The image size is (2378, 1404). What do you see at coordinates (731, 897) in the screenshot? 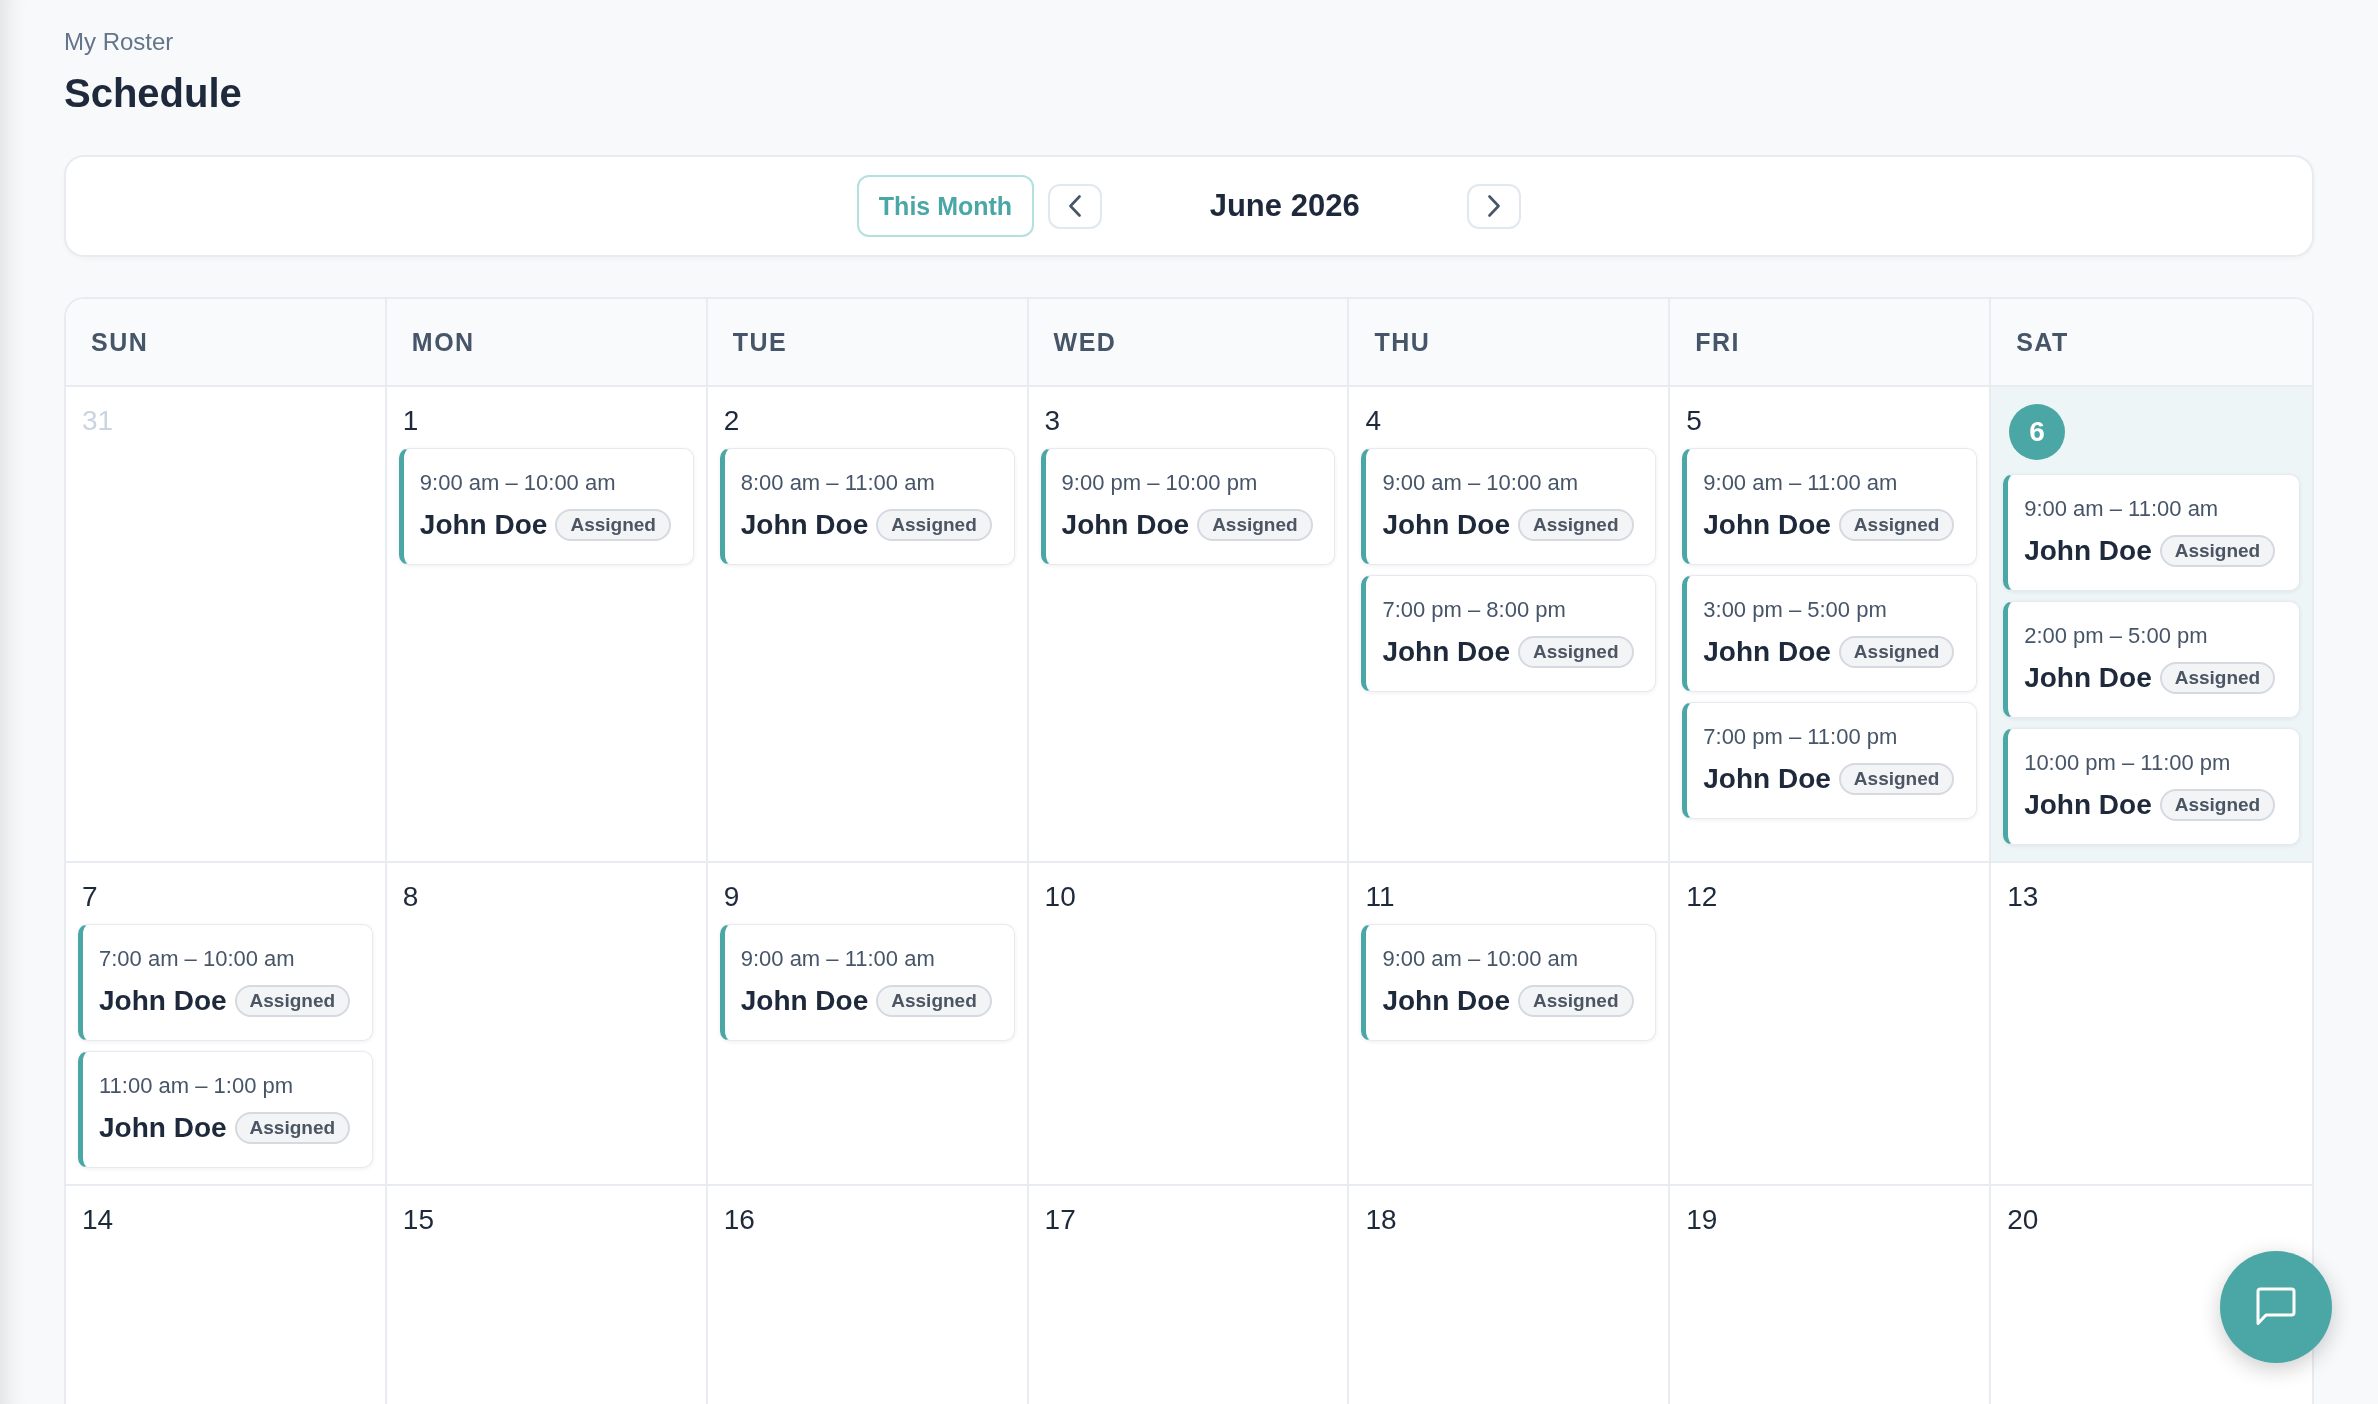
I see `day-number: 9` at bounding box center [731, 897].